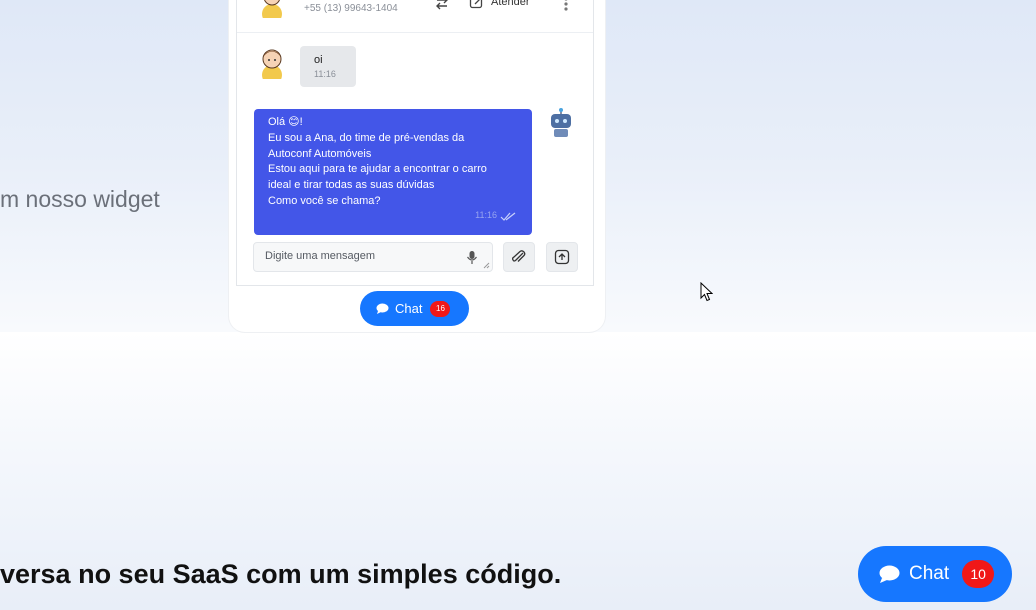 This screenshot has width=1036, height=610. Describe the element at coordinates (281, 574) in the screenshot. I see `section-heading: versa no seu SaaS com um simples código.` at that location.